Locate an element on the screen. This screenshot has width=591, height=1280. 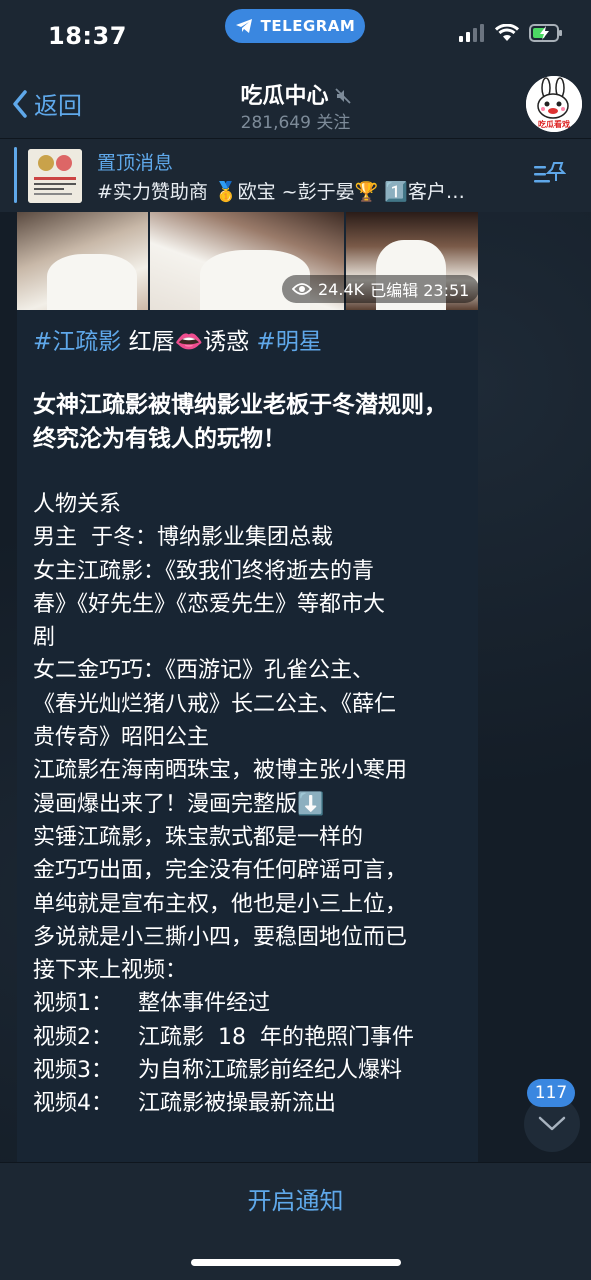
signal-icon is located at coordinates (471, 33).